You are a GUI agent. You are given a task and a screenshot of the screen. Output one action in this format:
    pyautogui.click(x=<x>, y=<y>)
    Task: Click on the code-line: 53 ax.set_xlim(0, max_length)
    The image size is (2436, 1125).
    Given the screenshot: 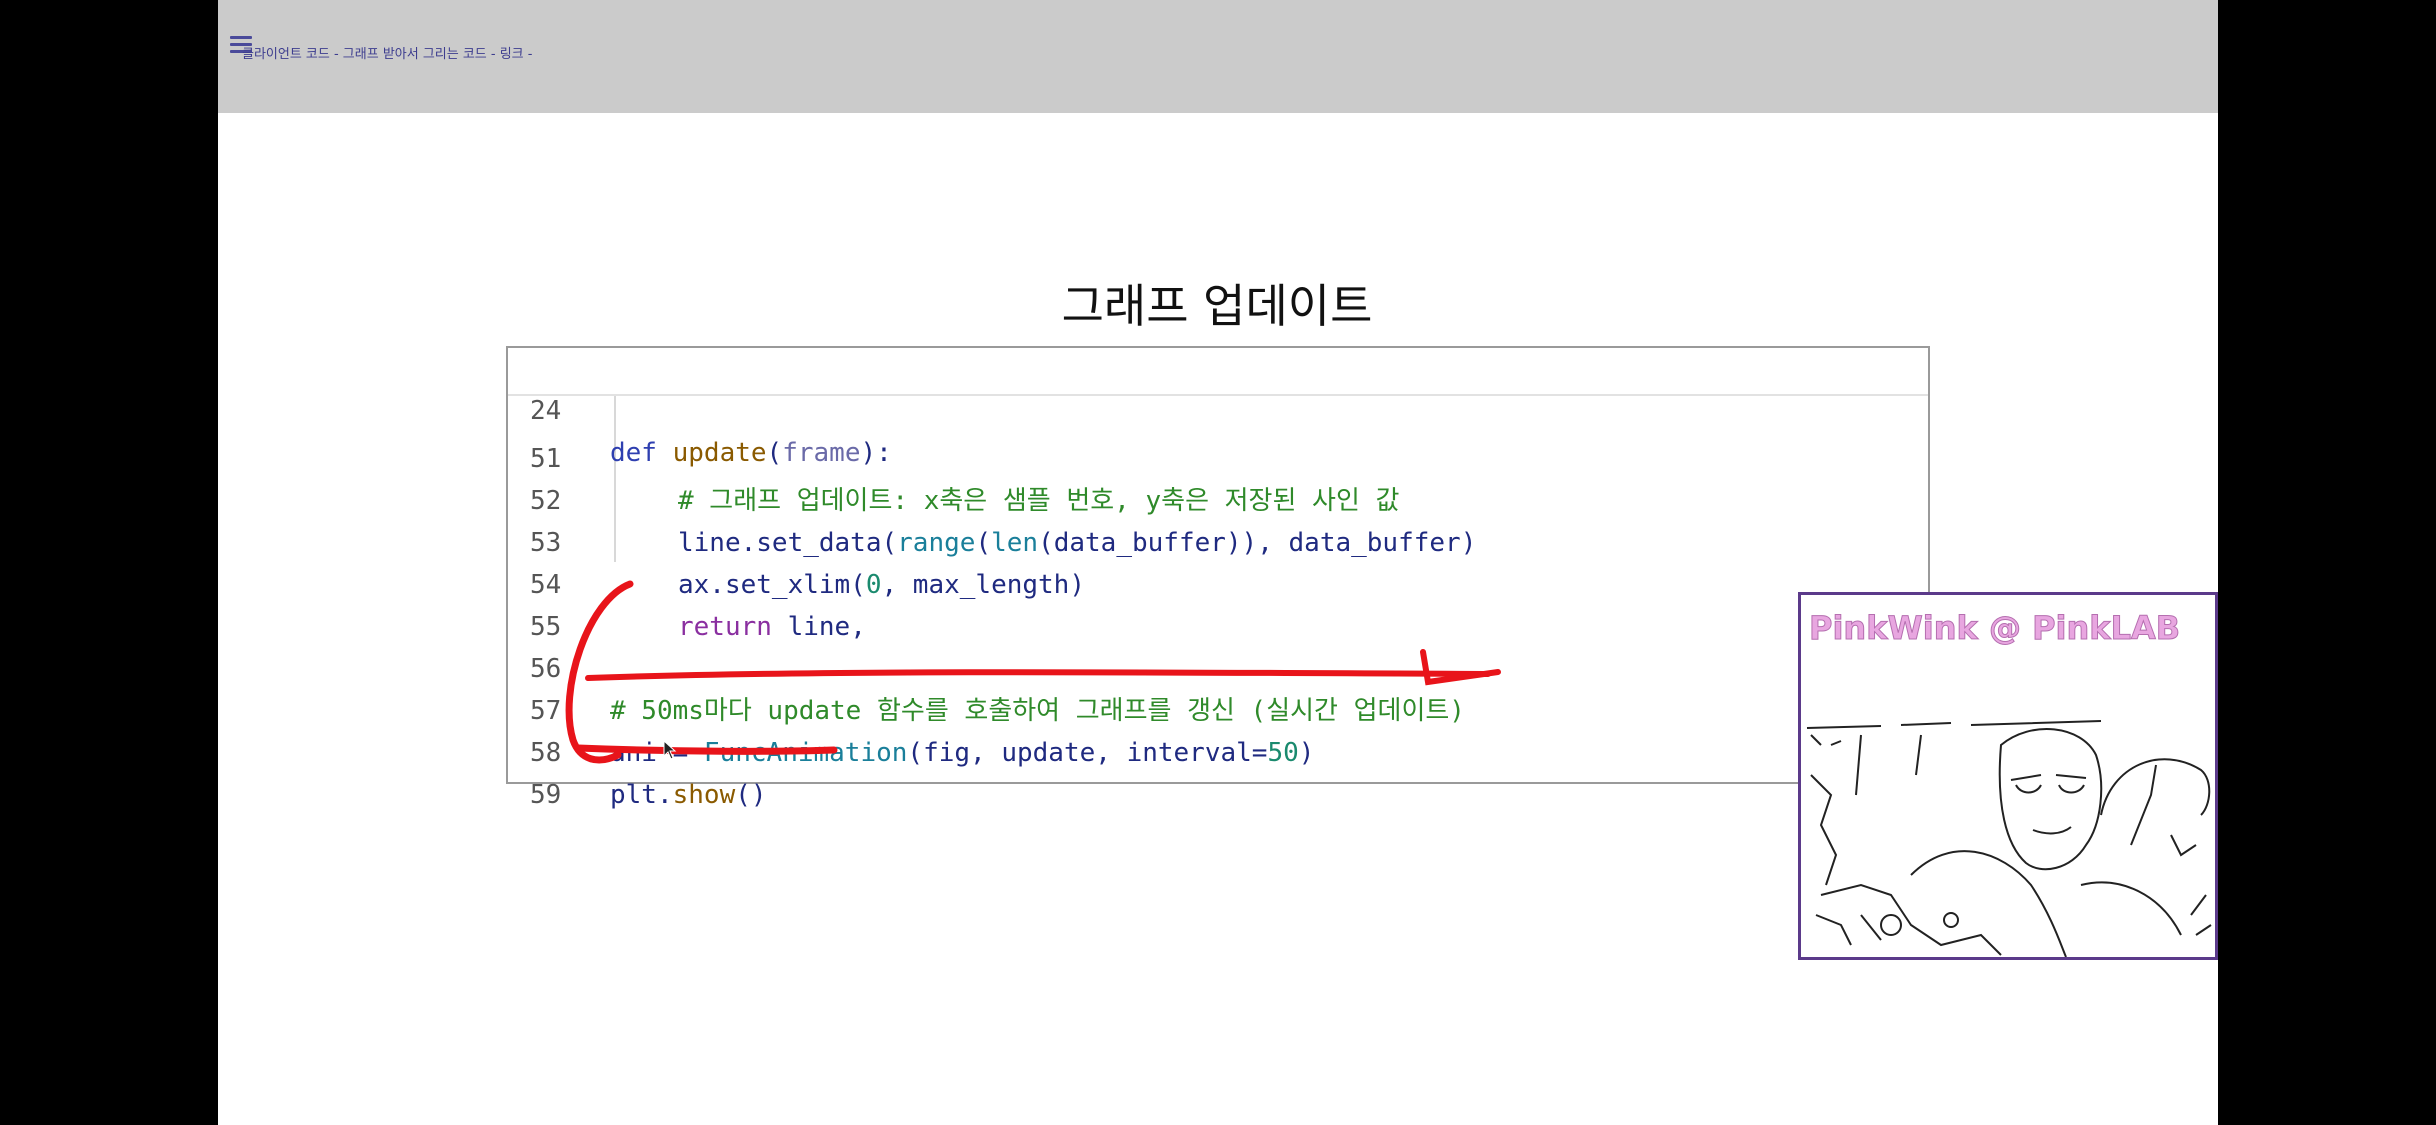 What is the action you would take?
    pyautogui.click(x=1218, y=540)
    